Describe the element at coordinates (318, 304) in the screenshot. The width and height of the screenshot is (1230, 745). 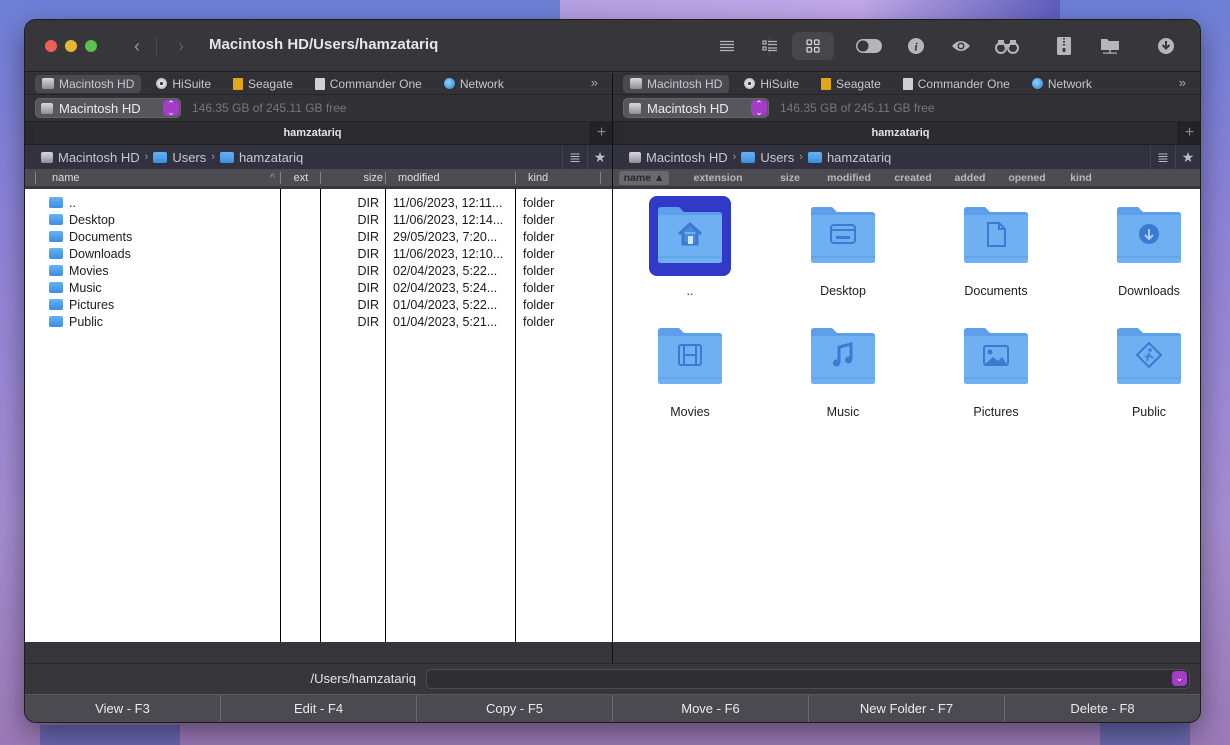
I see `file-row: Pictures DIR 01/04/2023, 5:22... folder` at that location.